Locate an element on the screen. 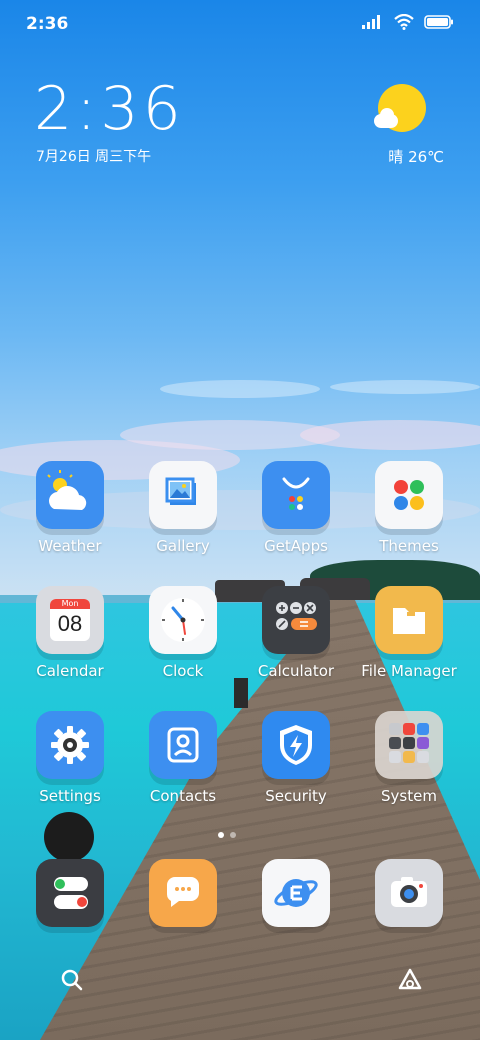 This screenshot has width=480, height=1040. browser-icon is located at coordinates (296, 893).